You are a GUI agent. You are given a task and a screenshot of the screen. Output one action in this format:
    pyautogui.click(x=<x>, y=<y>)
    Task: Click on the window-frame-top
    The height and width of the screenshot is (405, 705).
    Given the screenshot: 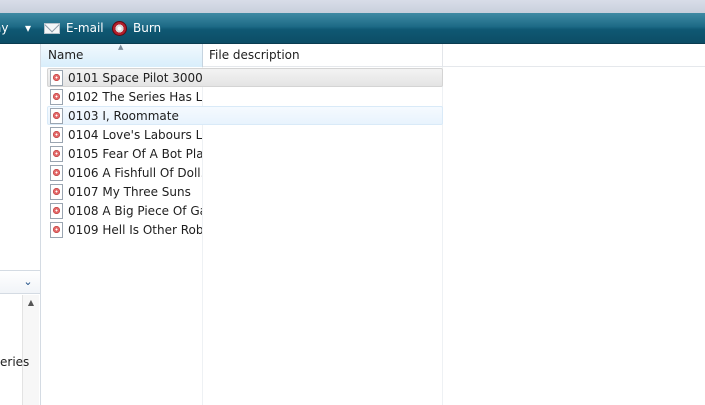 What is the action you would take?
    pyautogui.click(x=352, y=6)
    